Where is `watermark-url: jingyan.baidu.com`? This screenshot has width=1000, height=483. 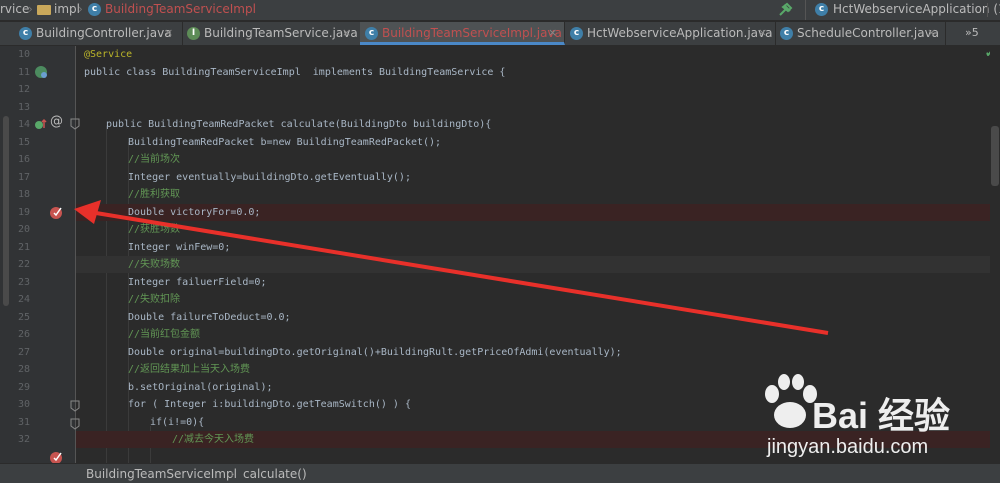 watermark-url: jingyan.baidu.com is located at coordinates (848, 447).